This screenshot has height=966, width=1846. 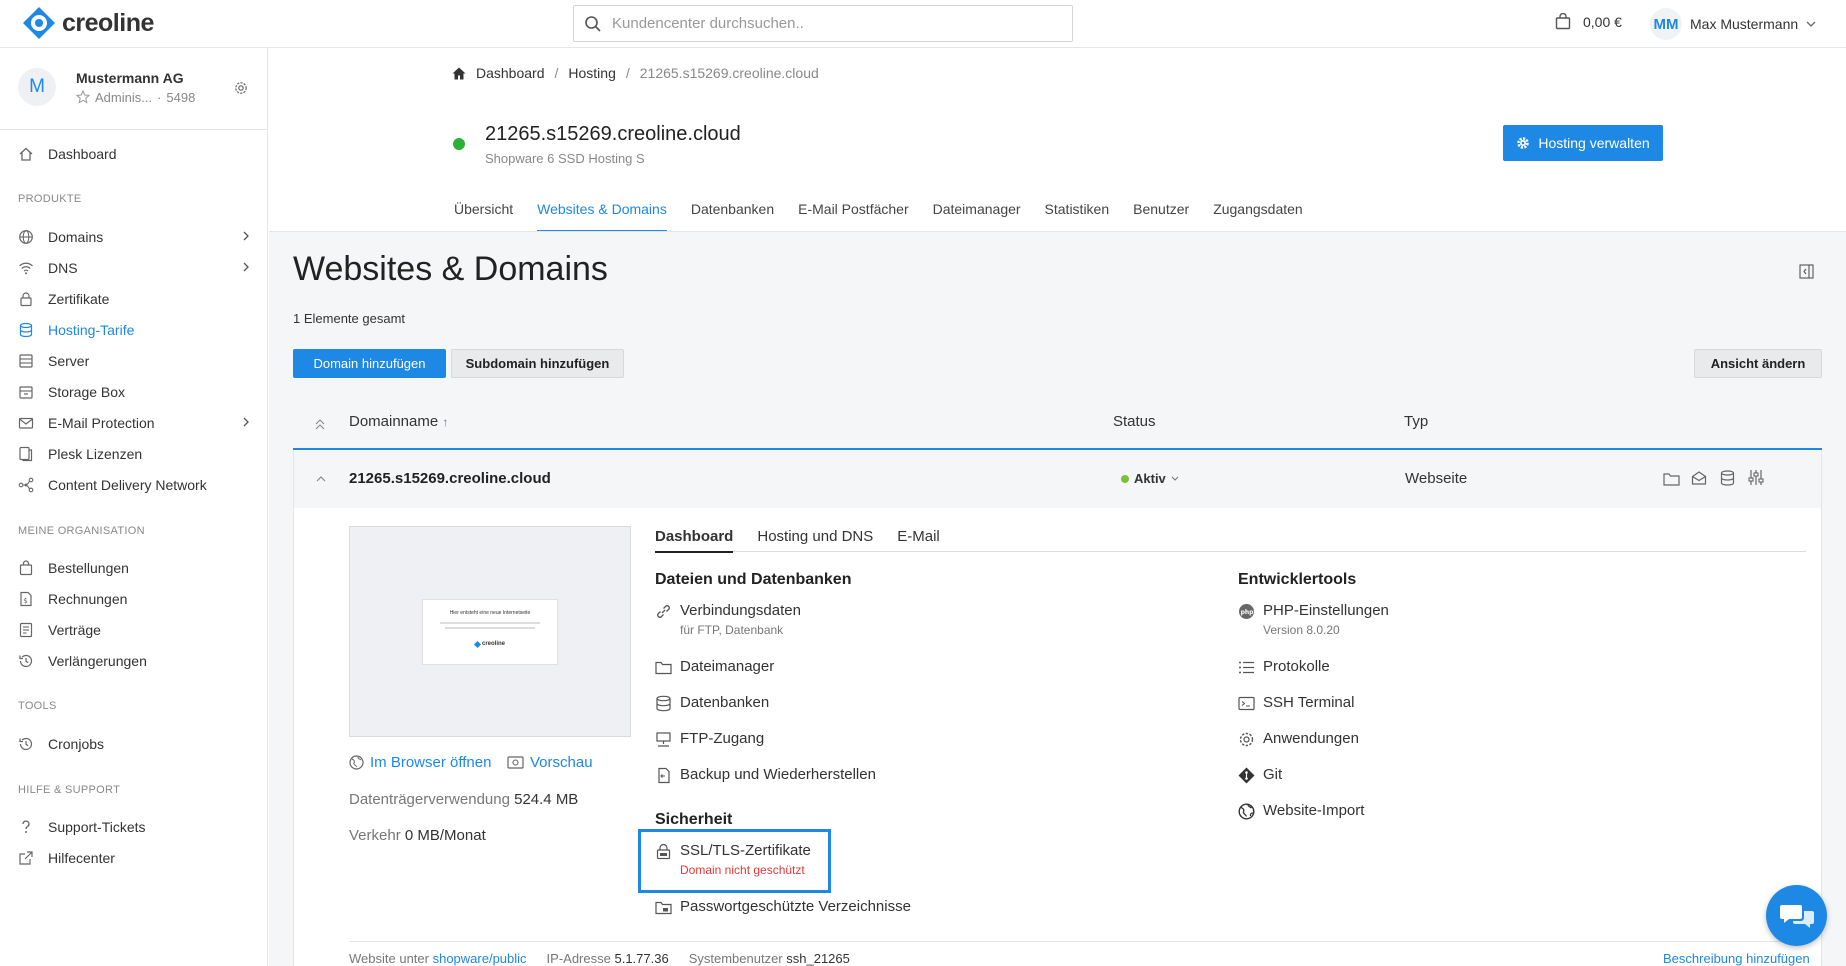 What do you see at coordinates (1671, 478) in the screenshot?
I see `folder-icon` at bounding box center [1671, 478].